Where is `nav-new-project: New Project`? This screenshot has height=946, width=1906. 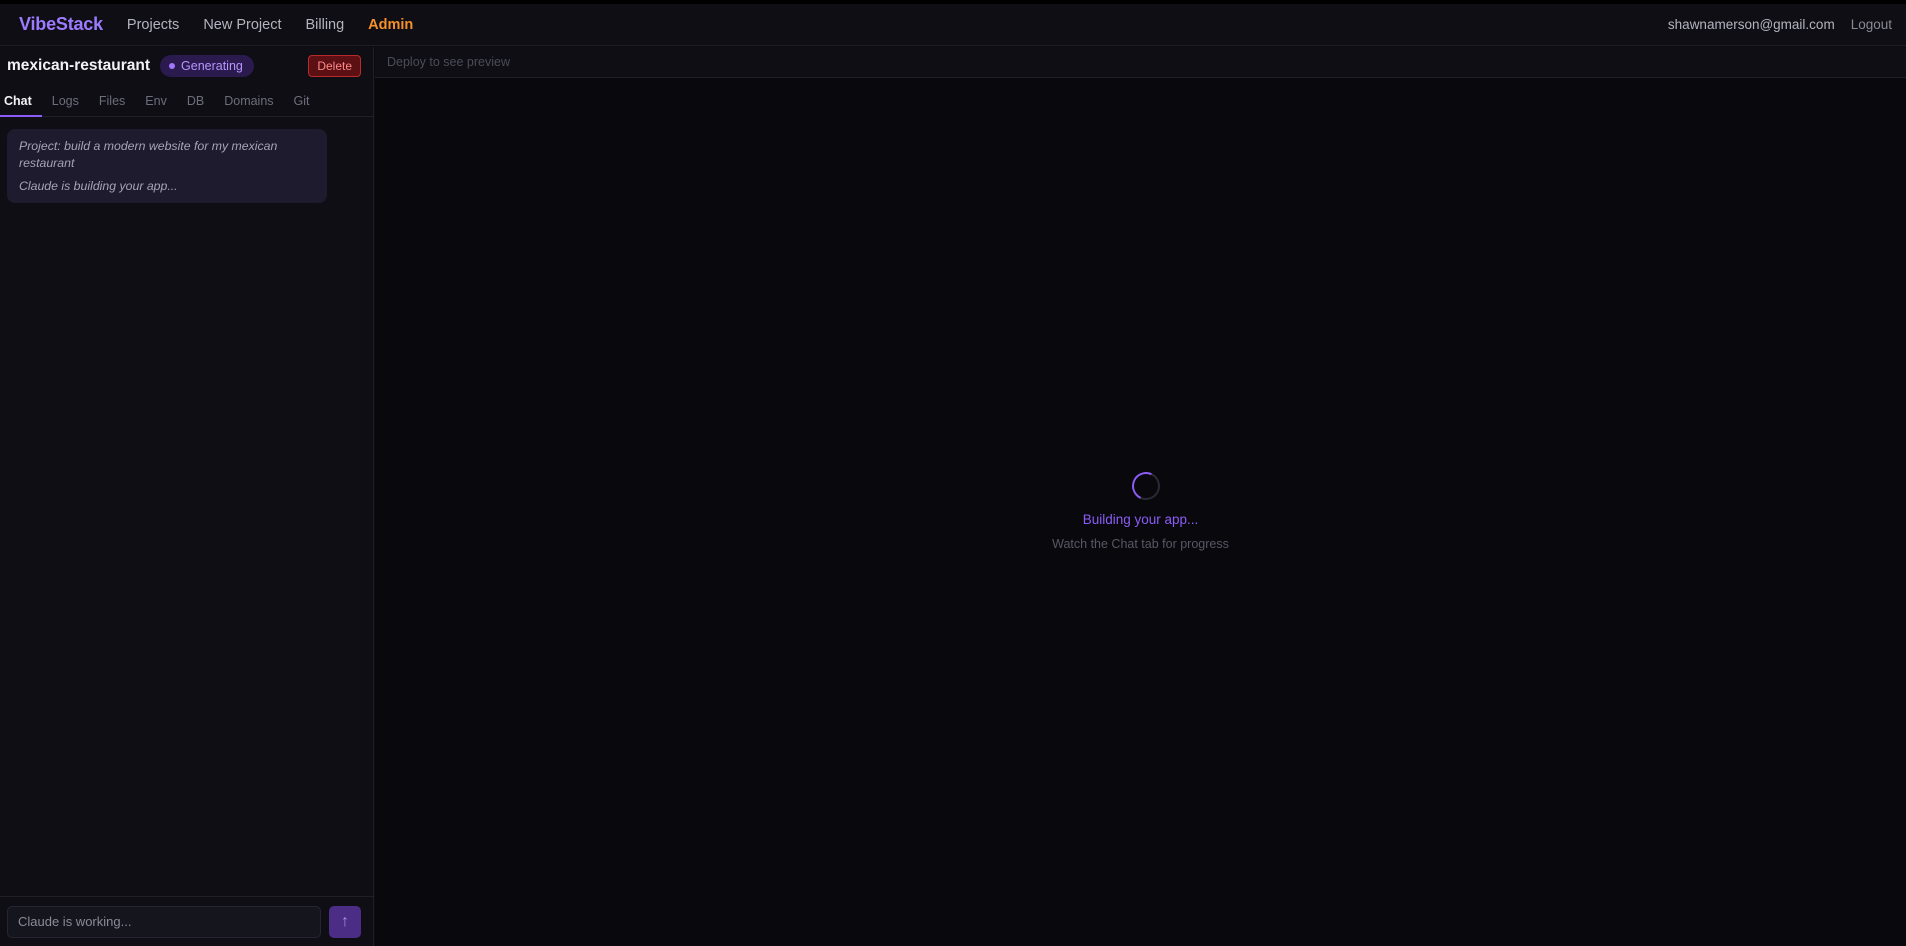
nav-new-project: New Project is located at coordinates (242, 25).